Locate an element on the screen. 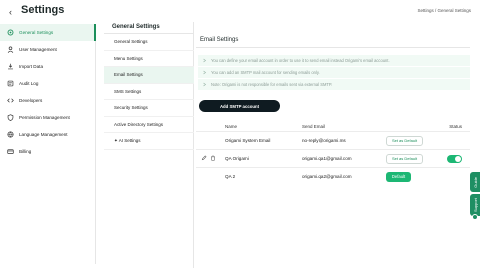 This screenshot has width=480, height=268. column-header-send-email: Send Email is located at coordinates (314, 126).